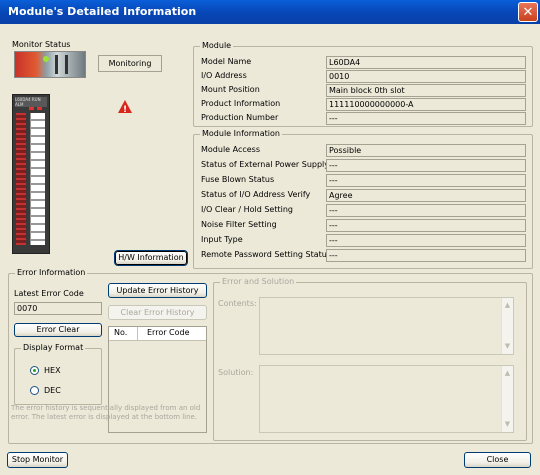  What do you see at coordinates (37, 460) in the screenshot?
I see `stop-monitor-button: Stop Monitor` at bounding box center [37, 460].